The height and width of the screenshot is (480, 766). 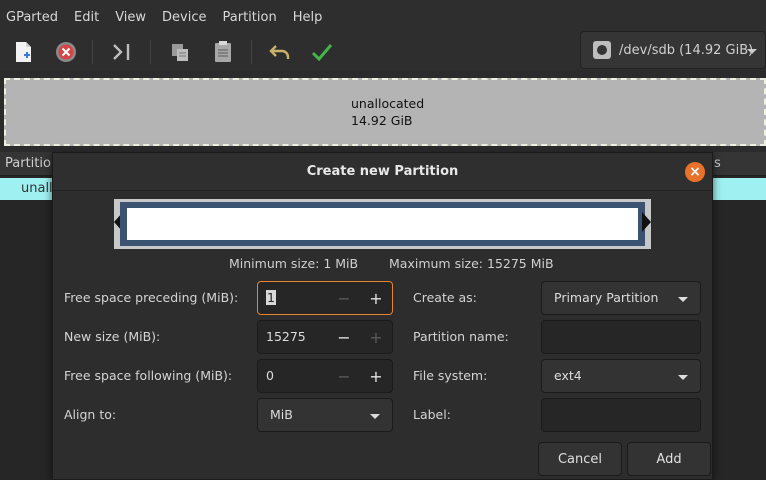 What do you see at coordinates (286, 336) in the screenshot?
I see `new-size-value: 15275` at bounding box center [286, 336].